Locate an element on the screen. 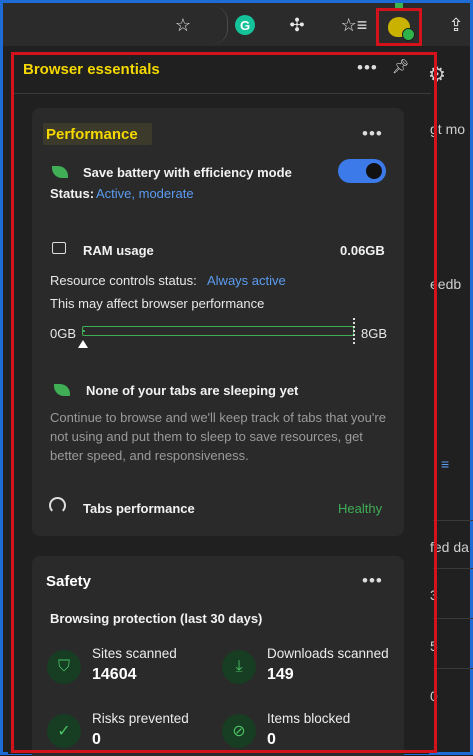  panel-more-button: ••• is located at coordinates (367, 68).